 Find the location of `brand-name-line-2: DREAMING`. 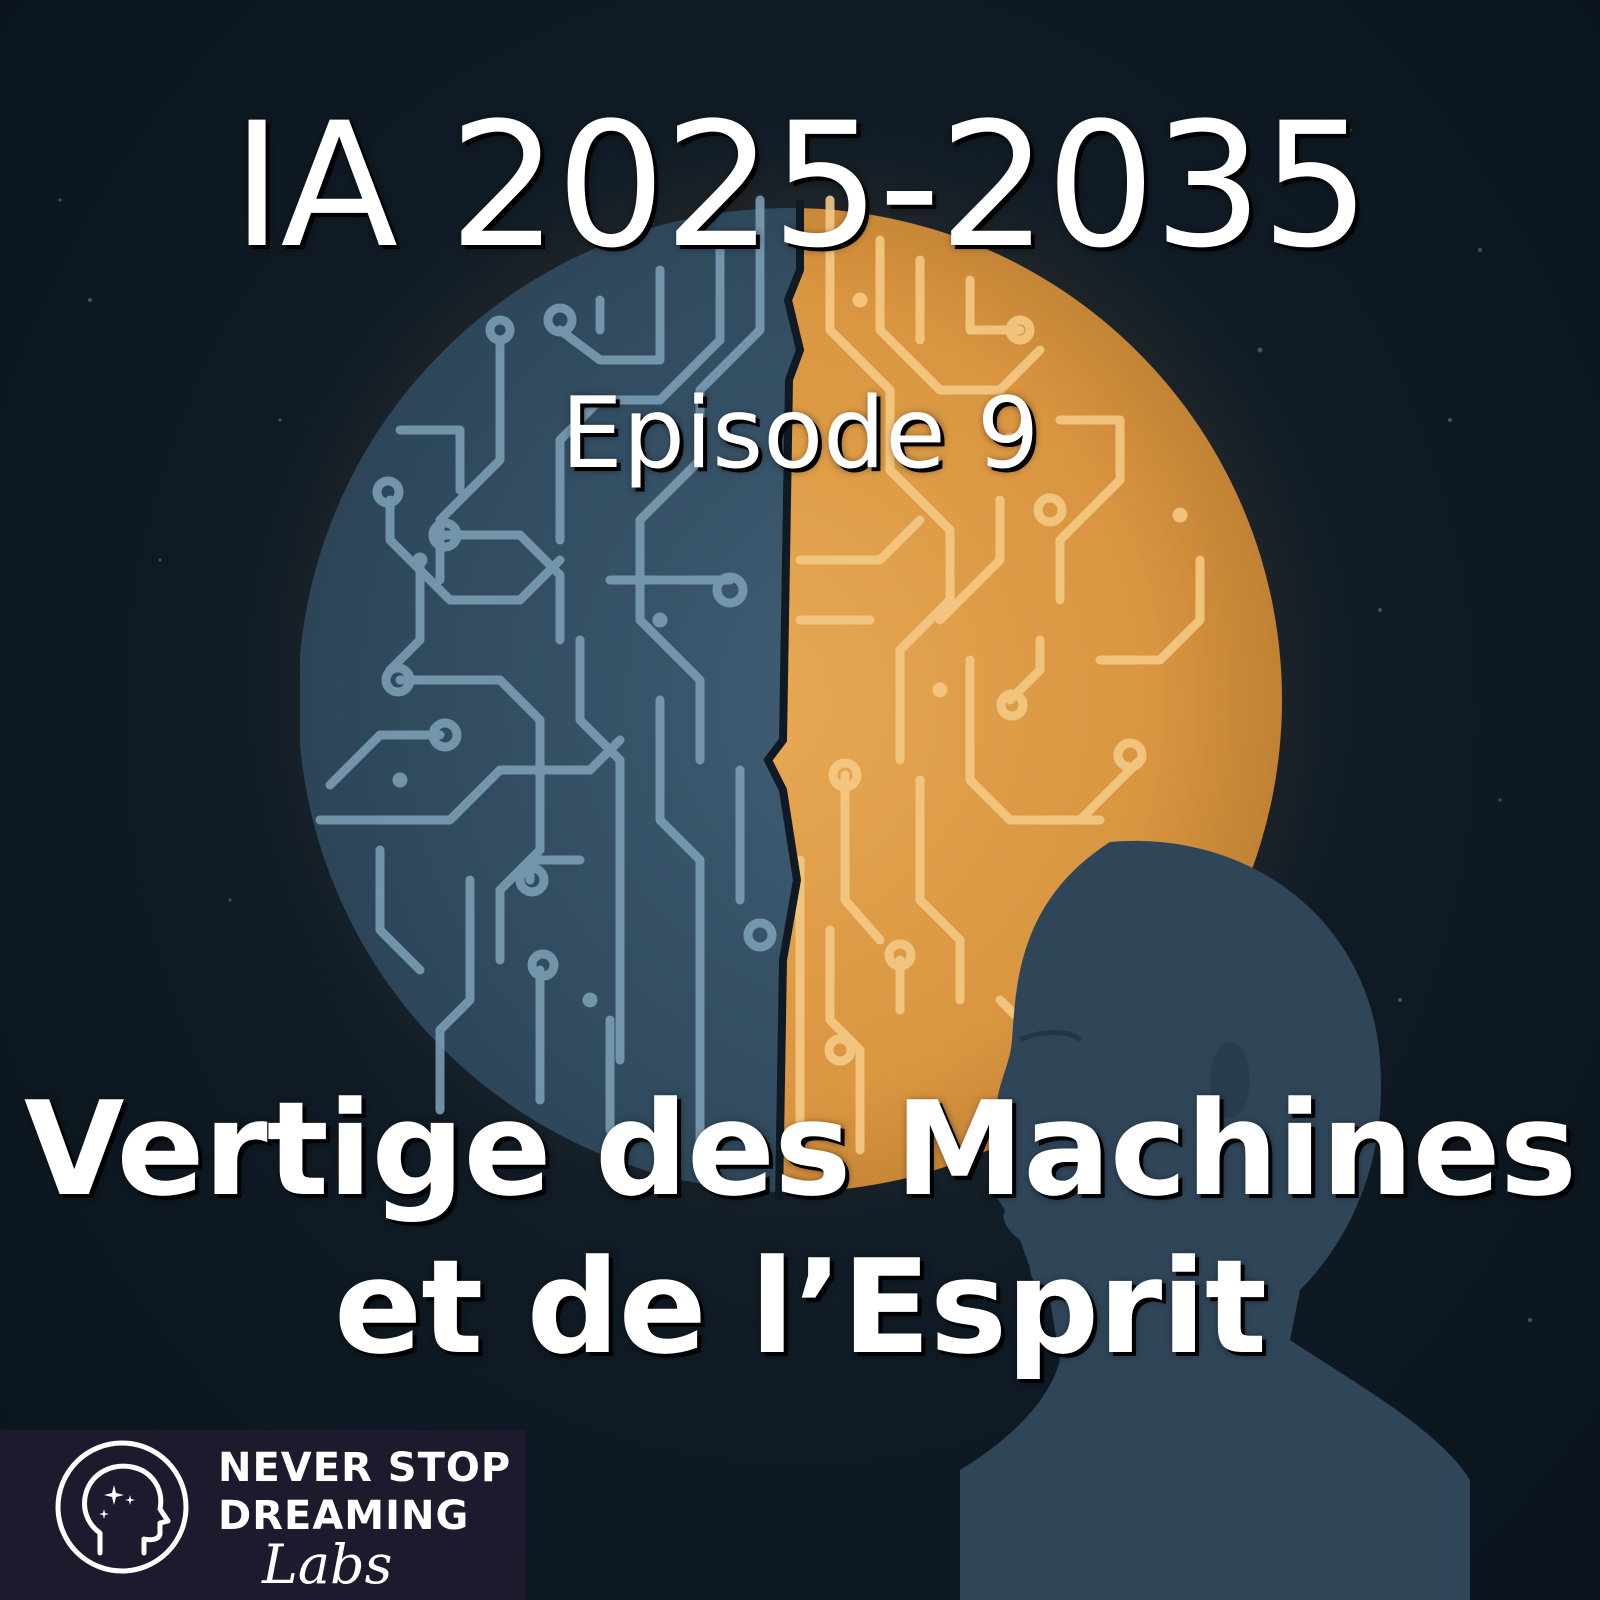

brand-name-line-2: DREAMING is located at coordinates (344, 1516).